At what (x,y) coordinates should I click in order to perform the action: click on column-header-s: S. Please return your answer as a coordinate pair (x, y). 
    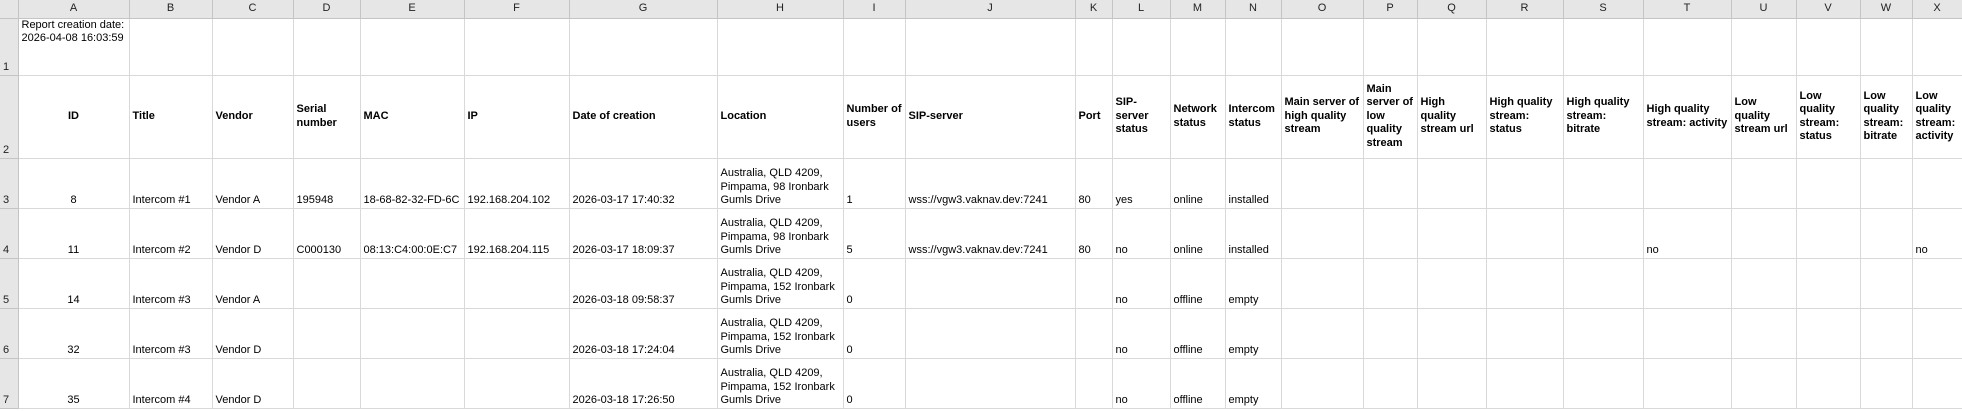
    Looking at the image, I should click on (1603, 9).